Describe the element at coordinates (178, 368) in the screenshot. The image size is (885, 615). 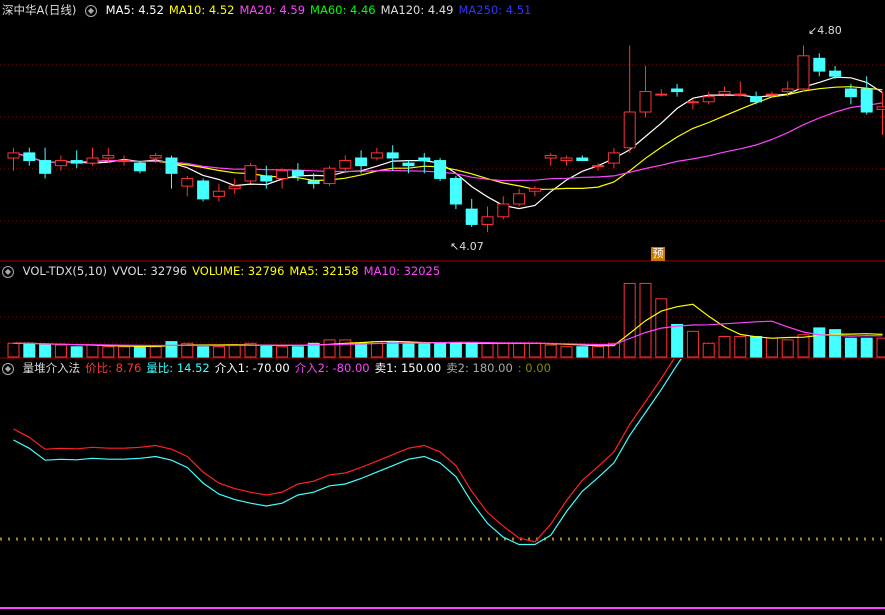
I see `indicator-indicator-2: 量比: 14.52` at that location.